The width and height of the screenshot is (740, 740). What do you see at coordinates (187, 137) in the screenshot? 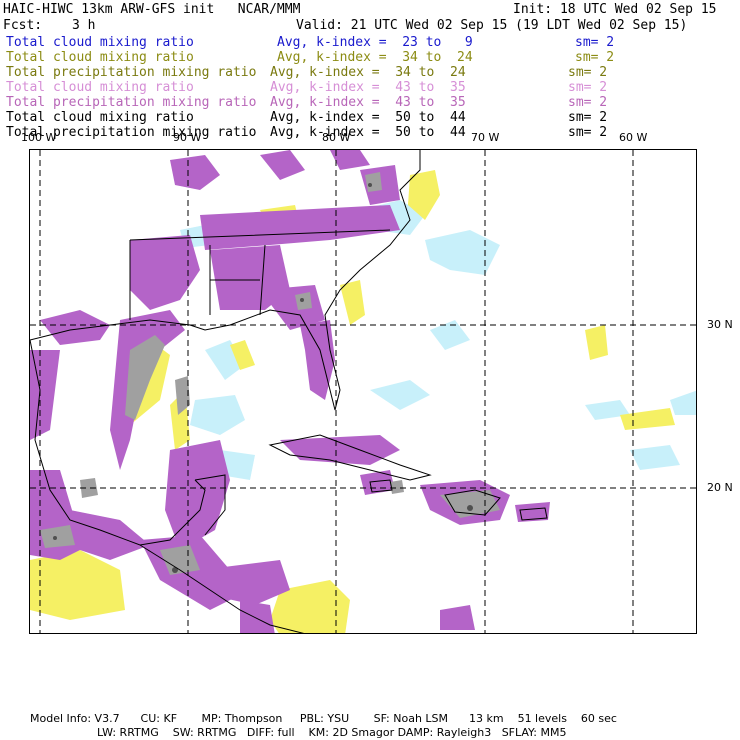
I see `lon-label: 90 W` at bounding box center [187, 137].